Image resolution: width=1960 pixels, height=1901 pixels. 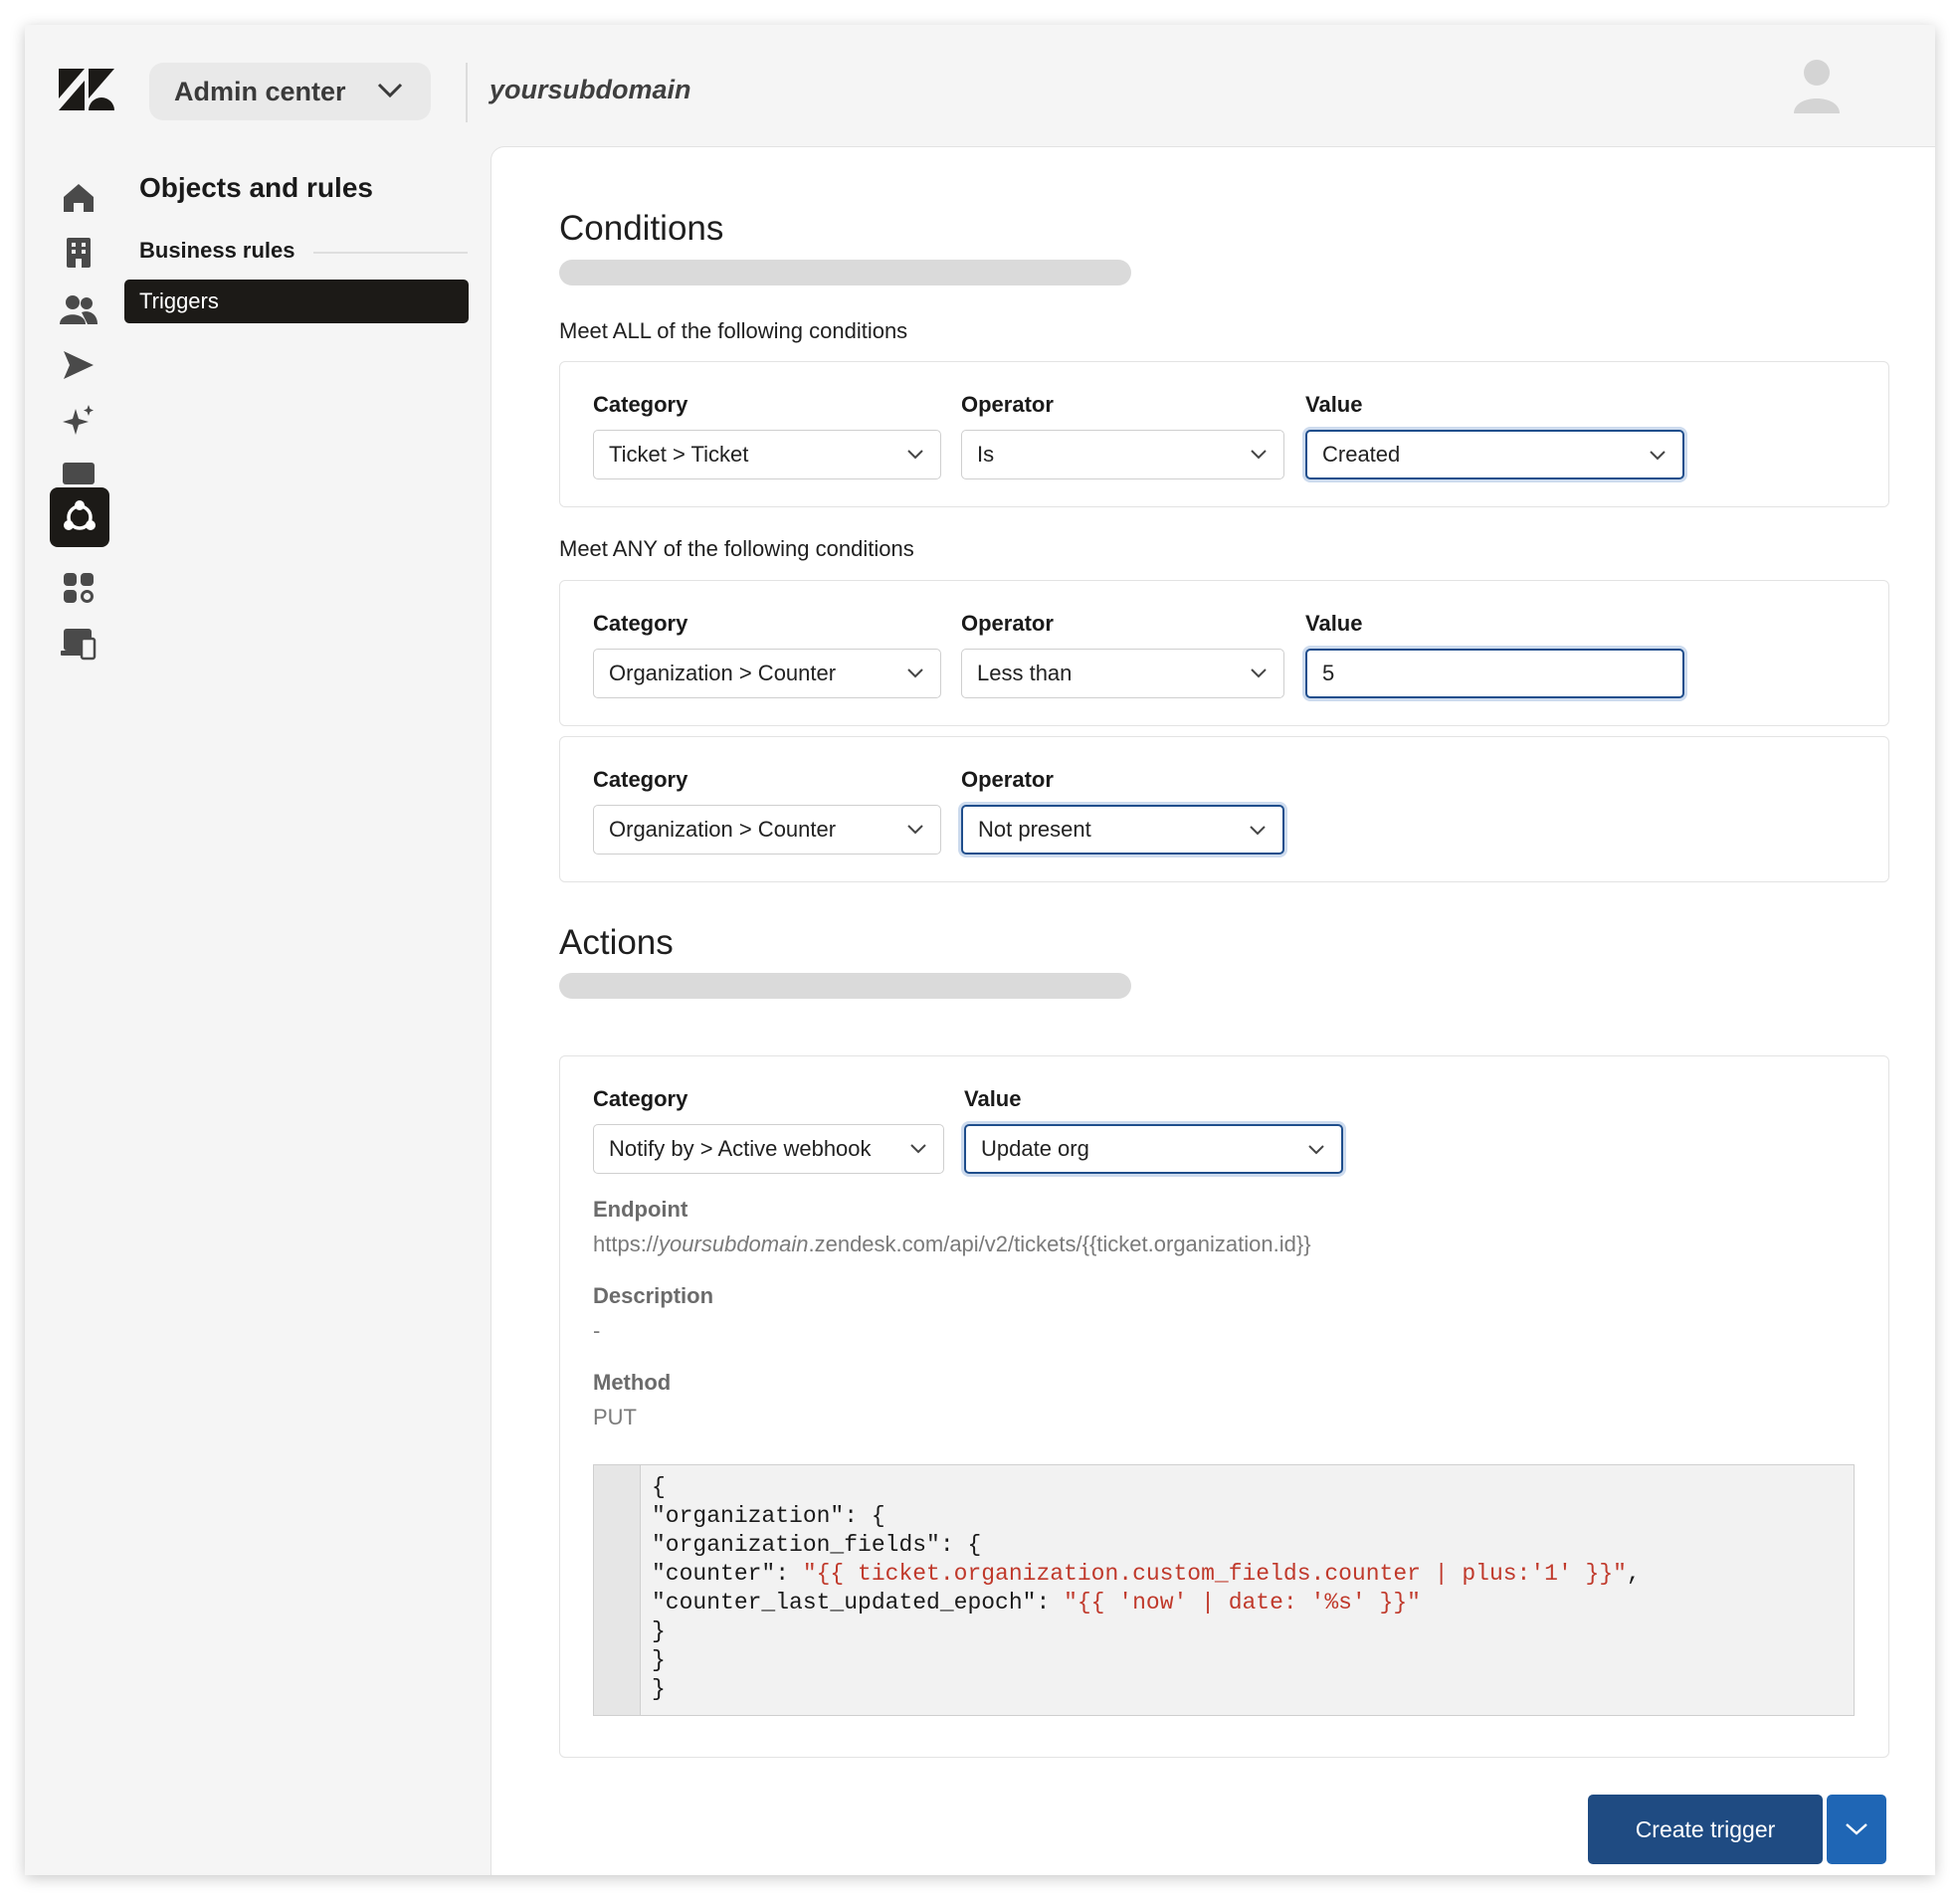 I want to click on operator-select: Is, so click(x=1122, y=454).